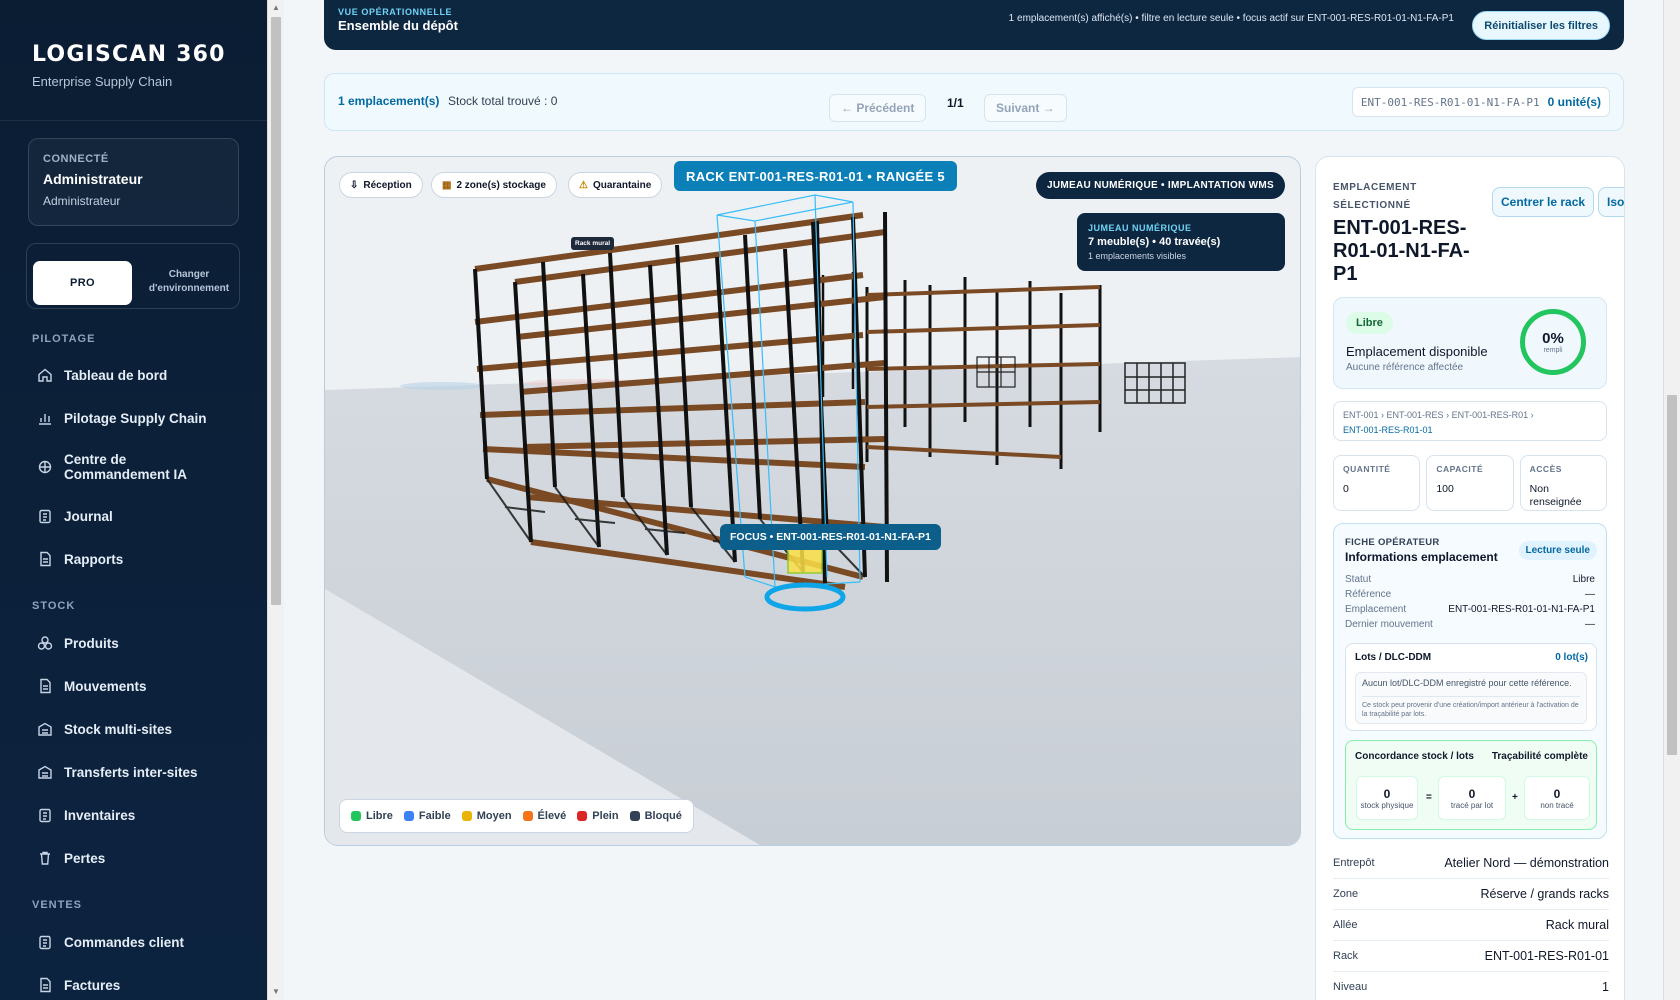 This screenshot has width=1680, height=1000. Describe the element at coordinates (1368, 594) in the screenshot. I see `fiche-key: Référence` at that location.